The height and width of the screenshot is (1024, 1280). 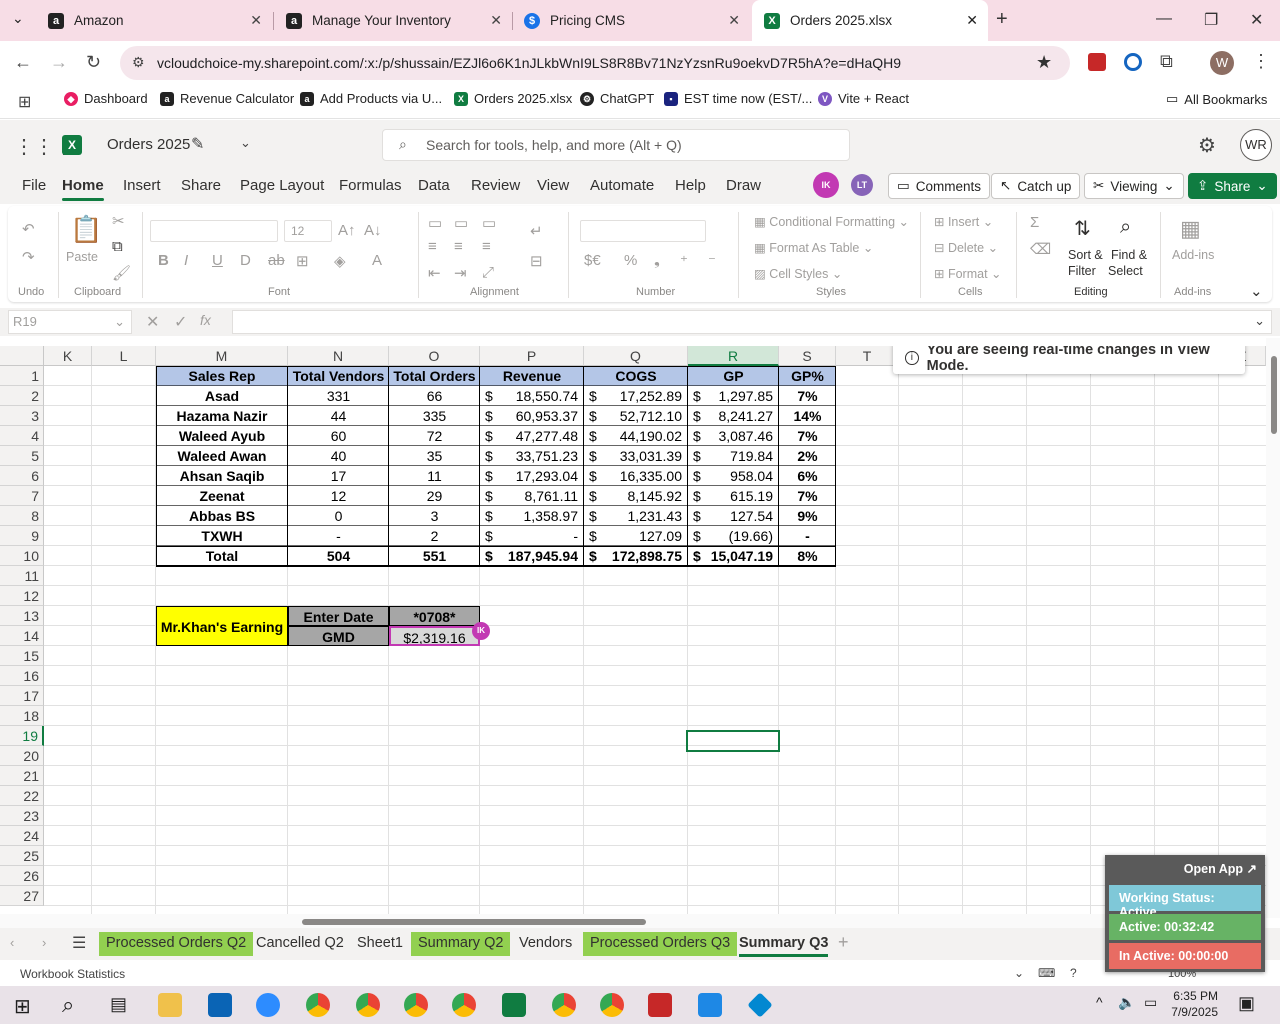 I want to click on row-header: 1, so click(x=22, y=376).